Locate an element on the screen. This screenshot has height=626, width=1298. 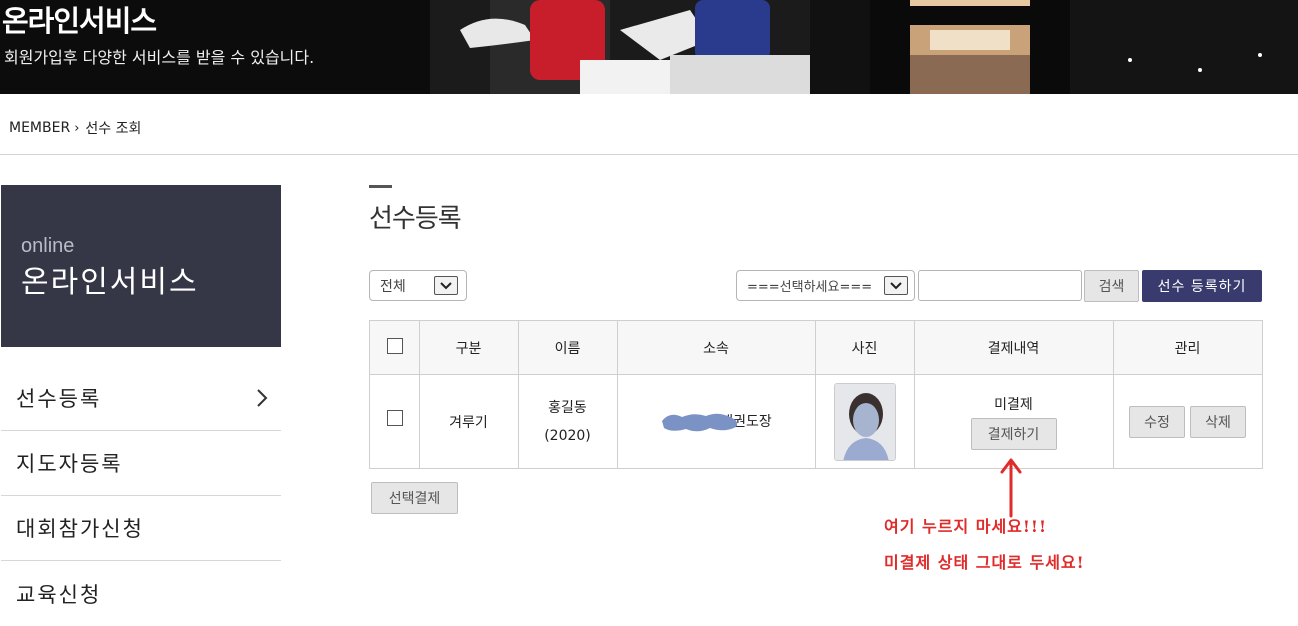
breadcrumb-current: 선수 조회 is located at coordinates (113, 129).